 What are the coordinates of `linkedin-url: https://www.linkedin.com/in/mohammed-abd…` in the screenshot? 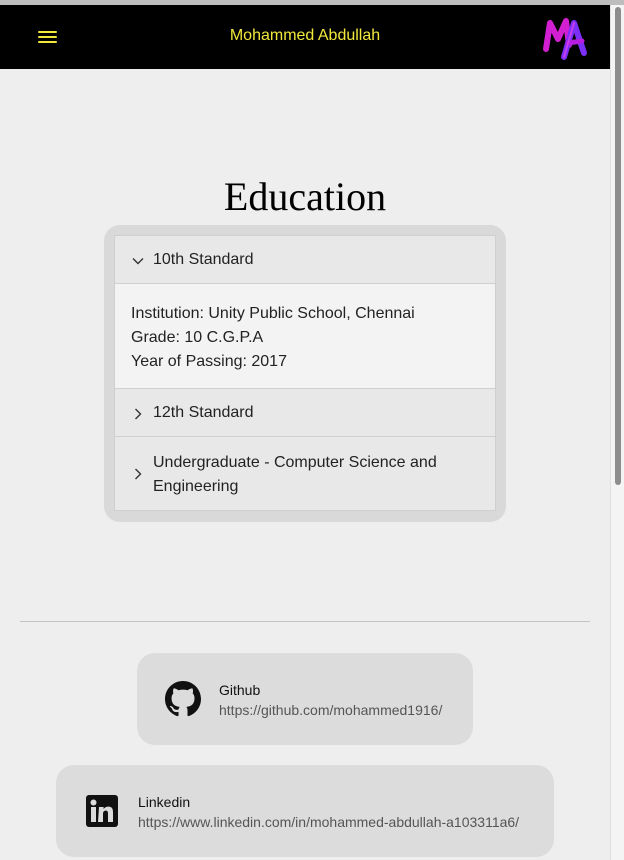 It's located at (328, 822).